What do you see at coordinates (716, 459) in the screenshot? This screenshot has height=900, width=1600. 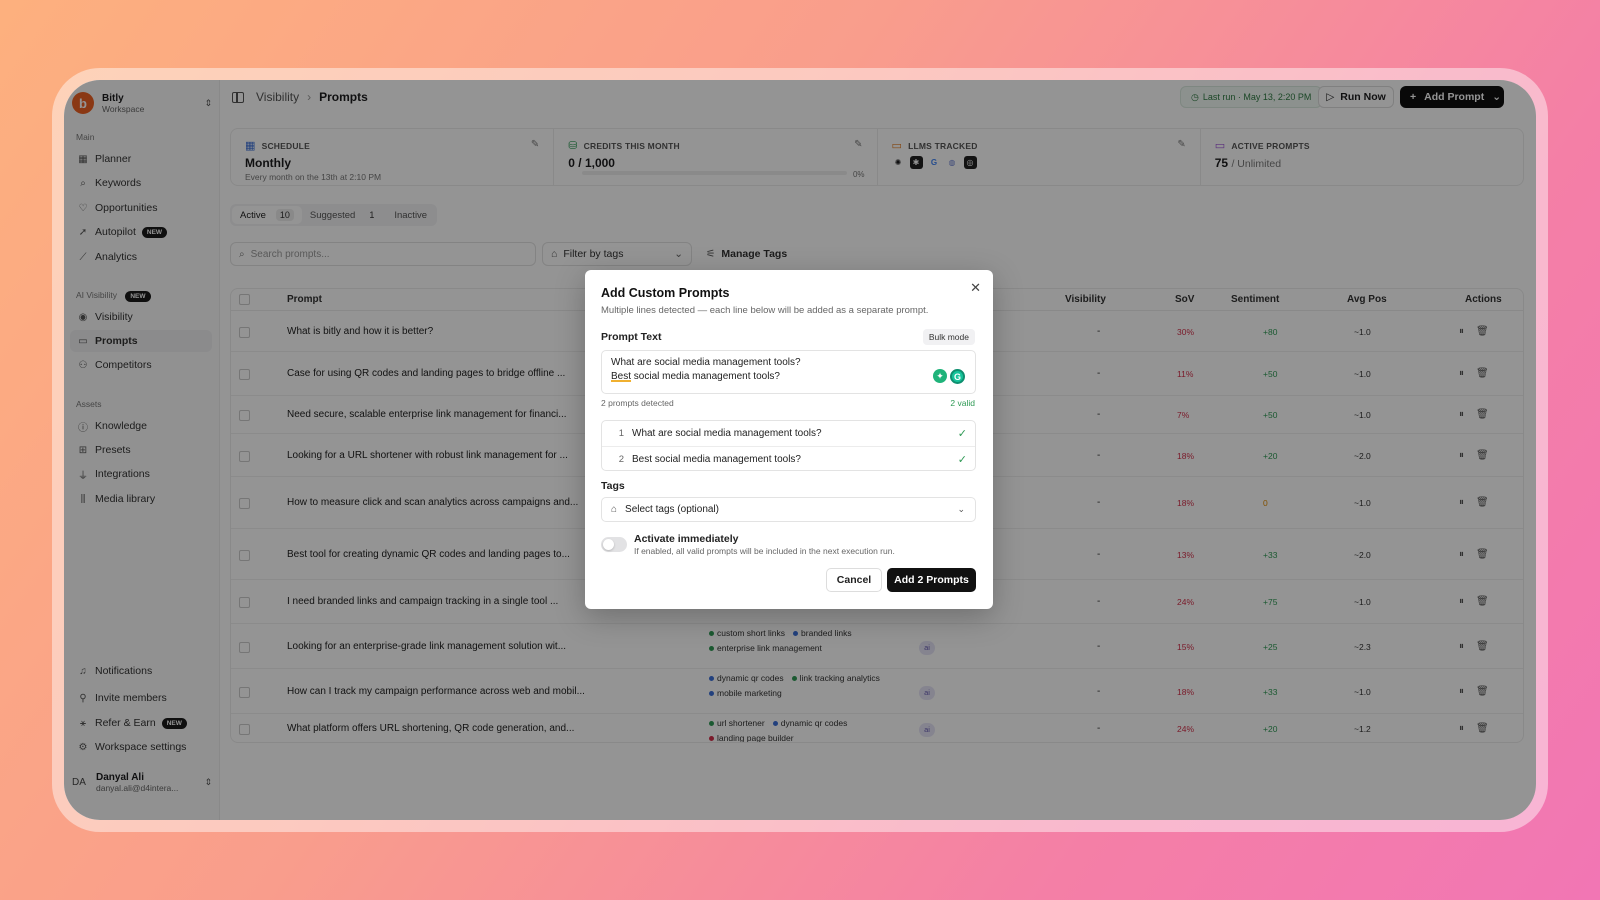 I see `item-text: Best social media management tools?` at bounding box center [716, 459].